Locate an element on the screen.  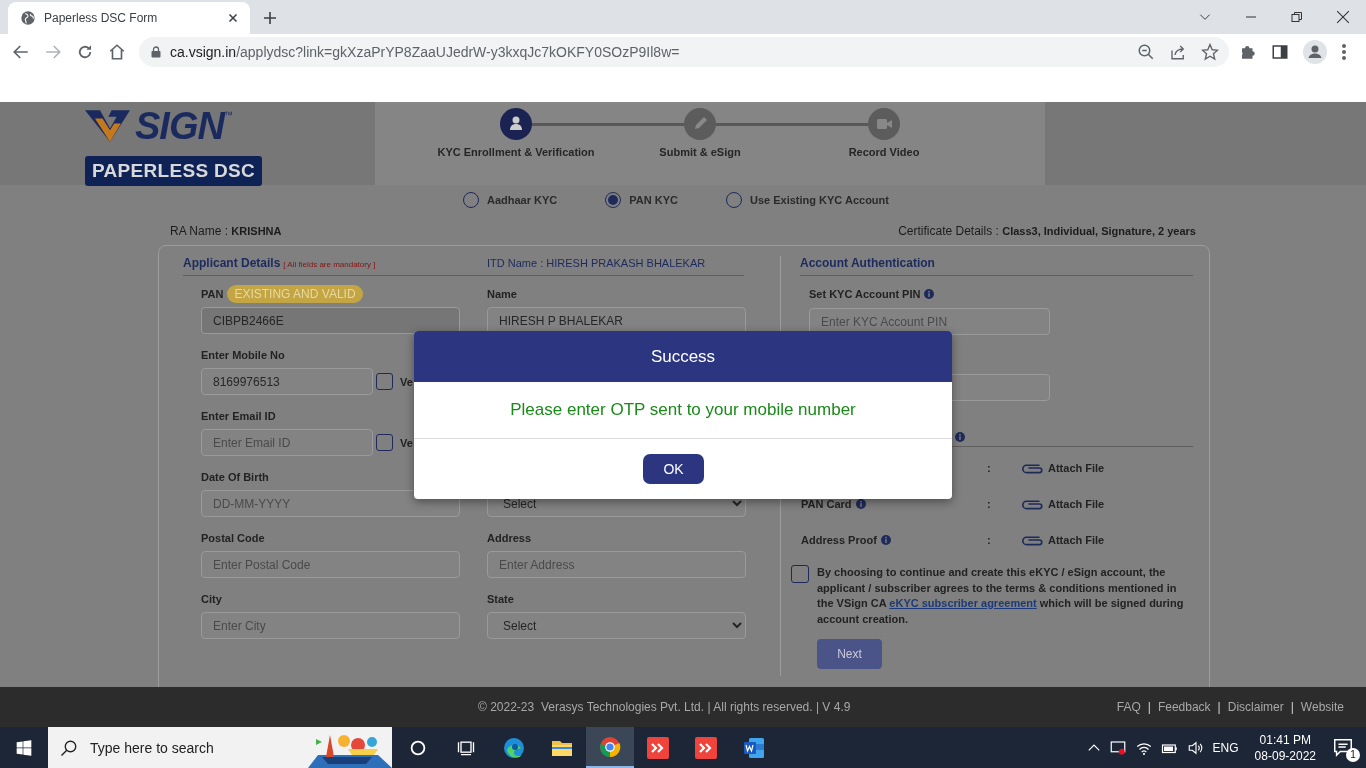
field-label: Set KYC Account PIN is located at coordinates (865, 294).